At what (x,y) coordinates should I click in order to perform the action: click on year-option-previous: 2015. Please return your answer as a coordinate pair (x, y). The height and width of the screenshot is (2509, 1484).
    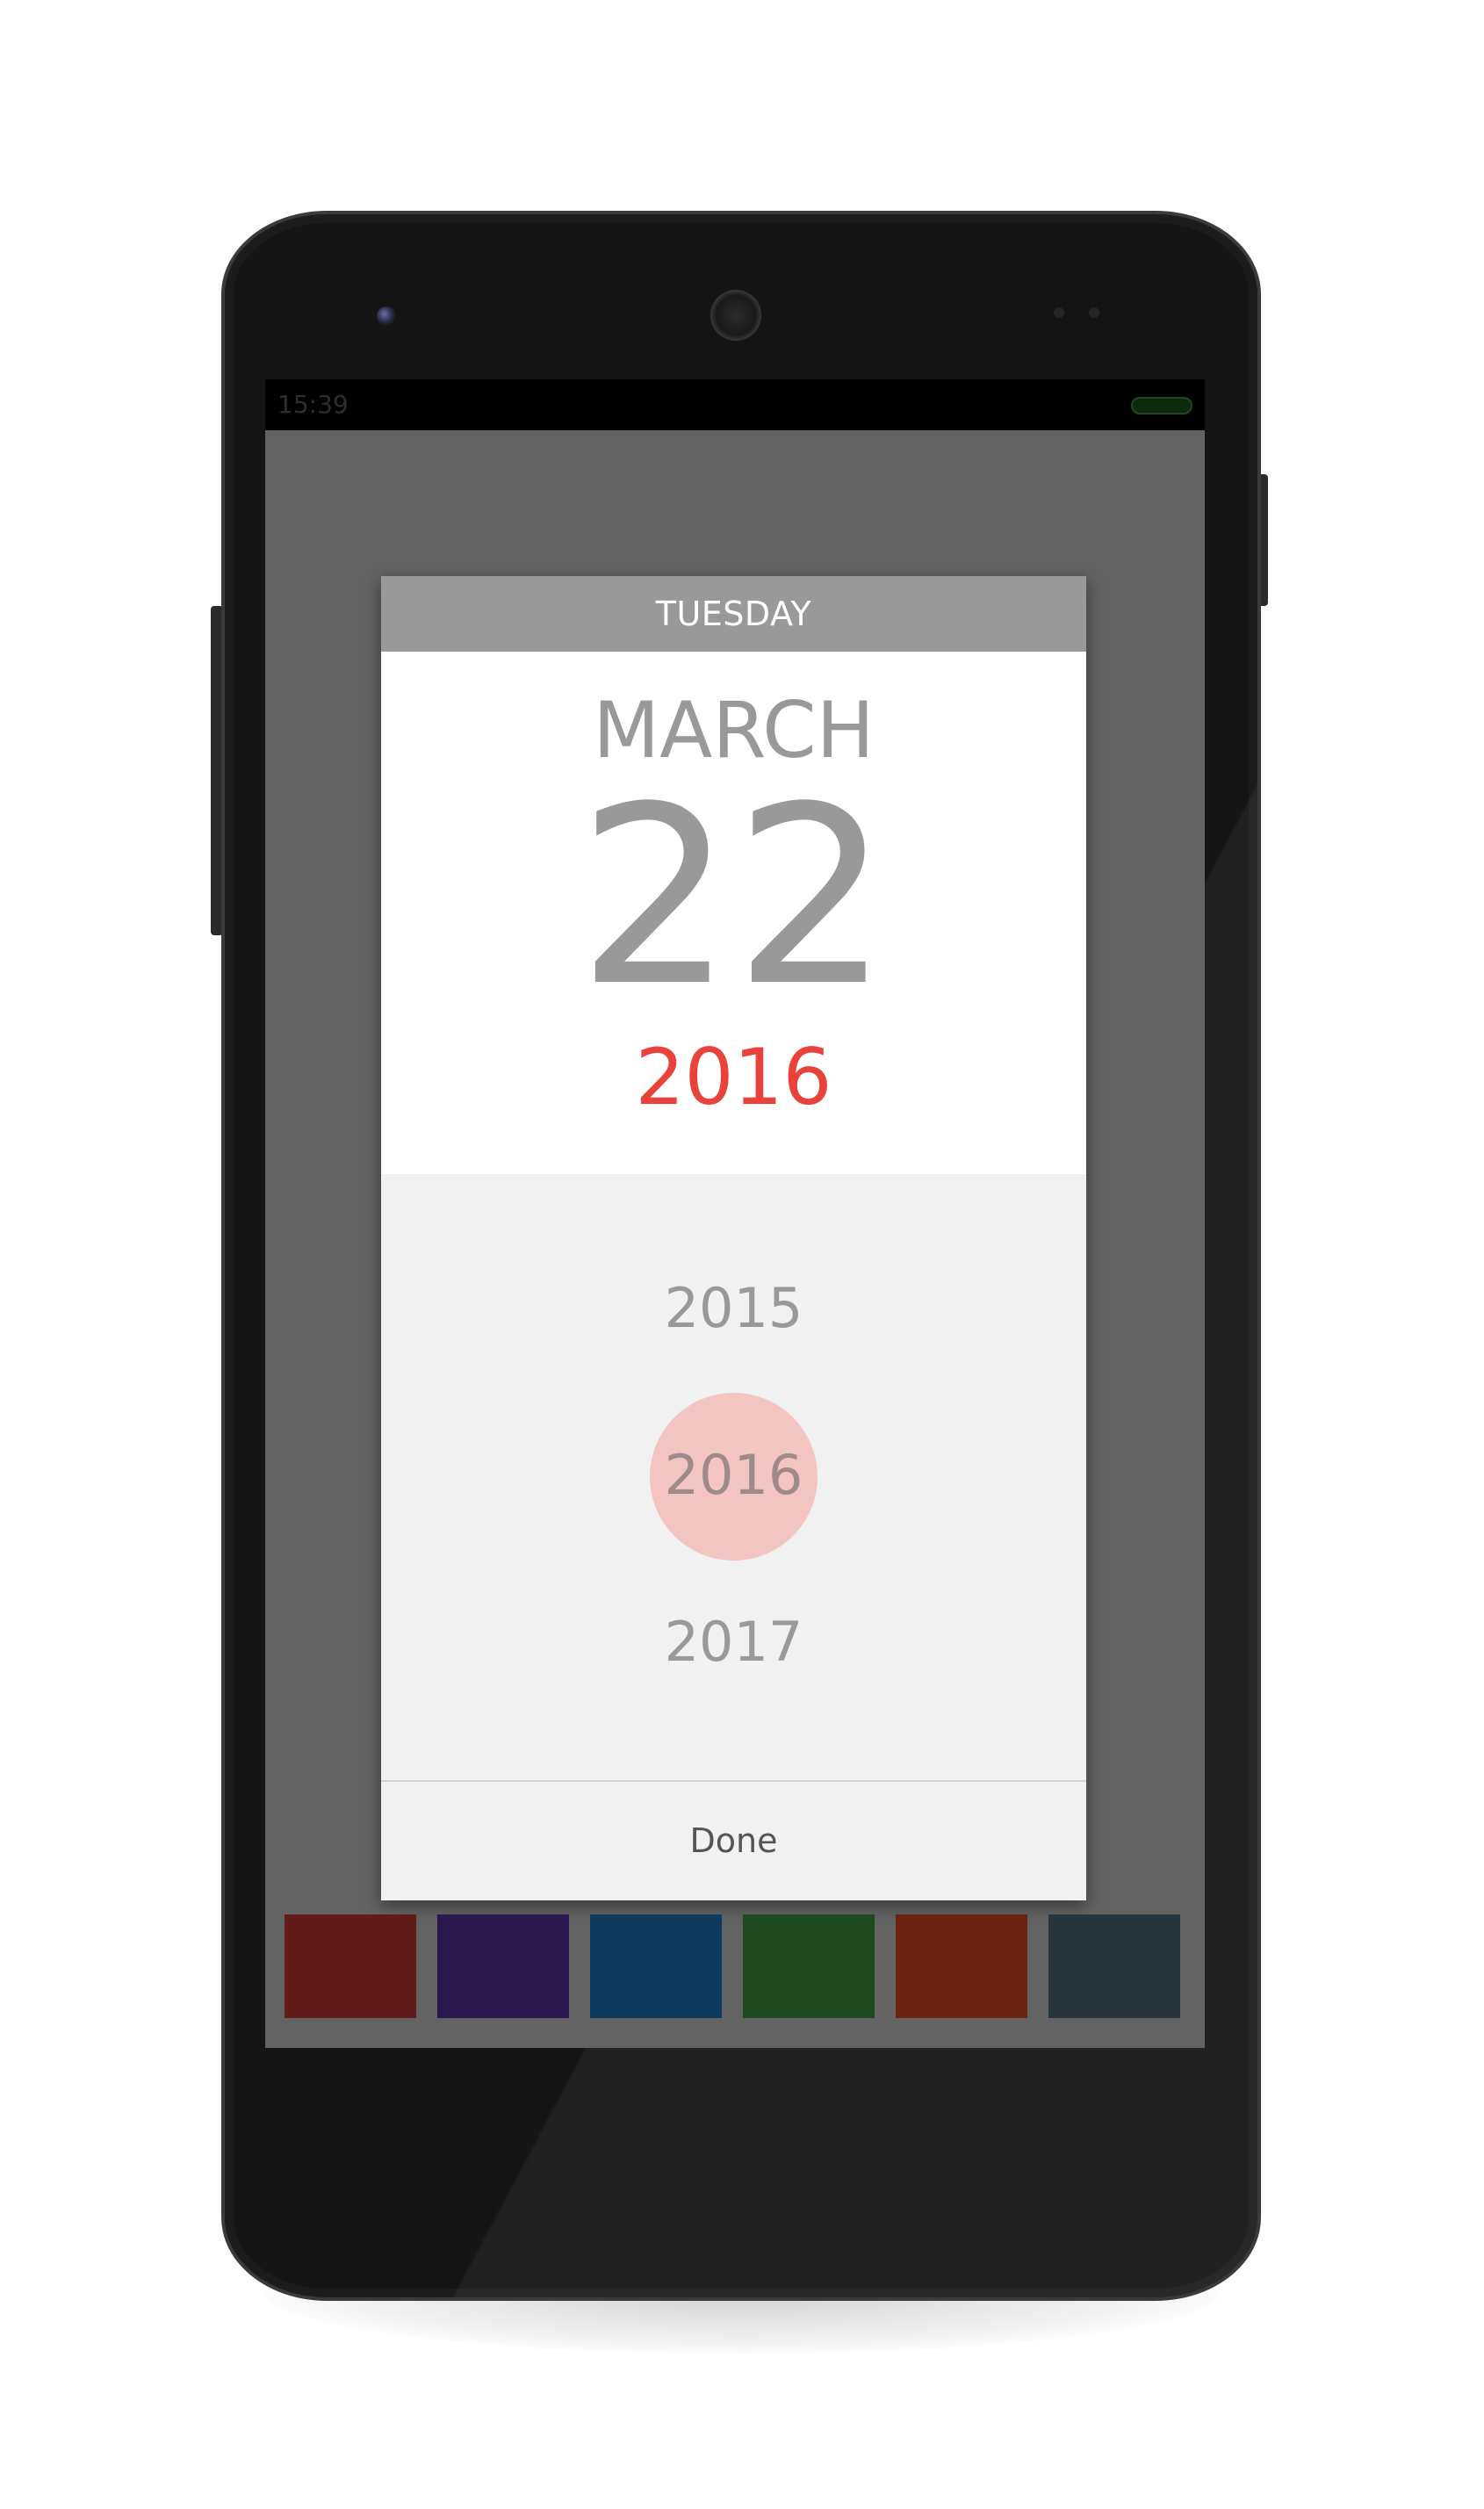
    Looking at the image, I should click on (733, 1308).